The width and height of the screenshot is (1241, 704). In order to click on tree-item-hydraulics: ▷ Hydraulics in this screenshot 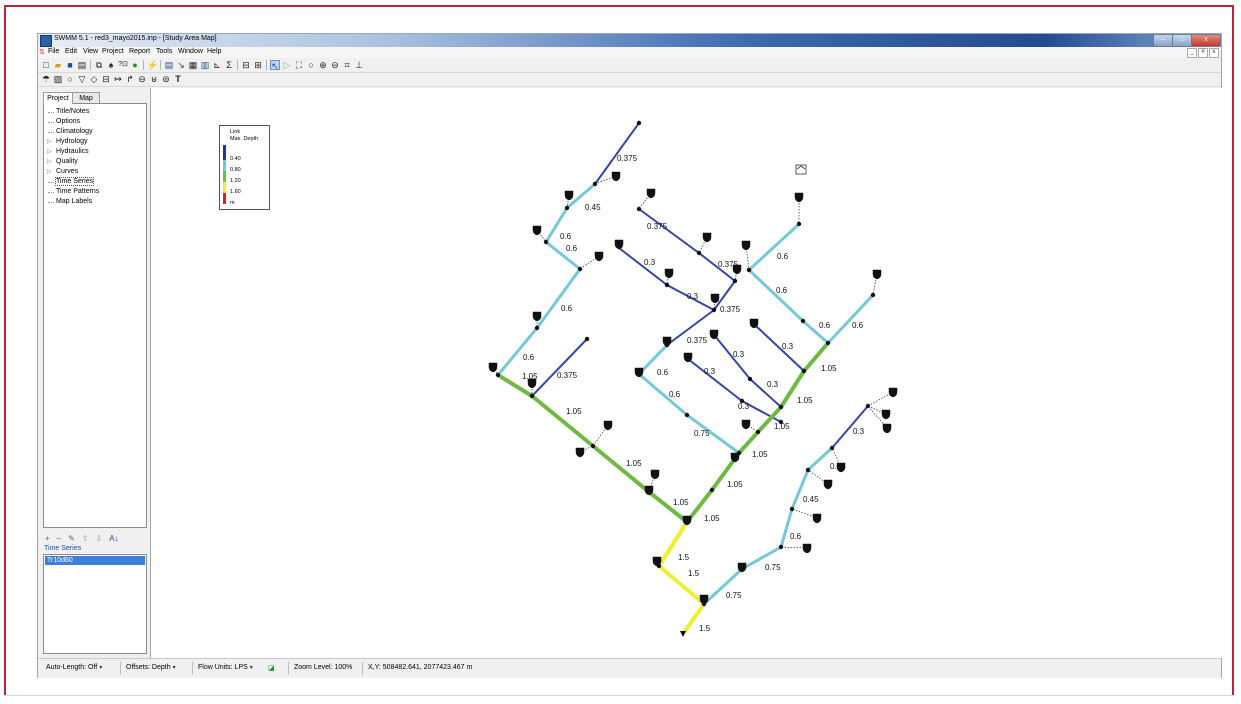, I will do `click(68, 151)`.